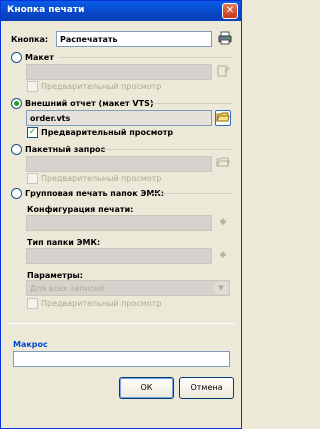 The width and height of the screenshot is (320, 429). What do you see at coordinates (223, 72) in the screenshot?
I see `maket-browse-icon` at bounding box center [223, 72].